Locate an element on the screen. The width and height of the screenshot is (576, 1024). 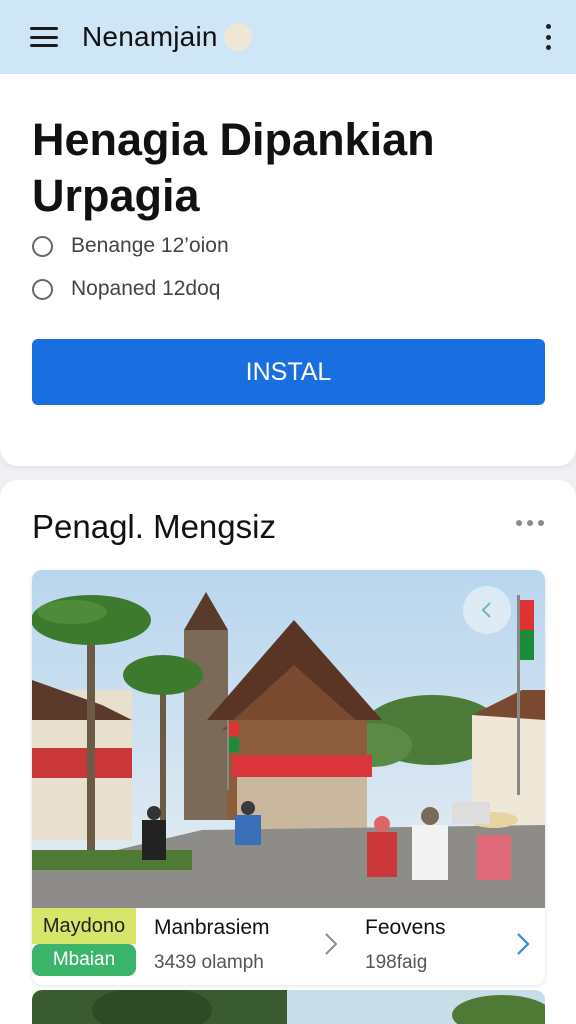
option-radio-1: Benange 12’oion is located at coordinates (130, 246).